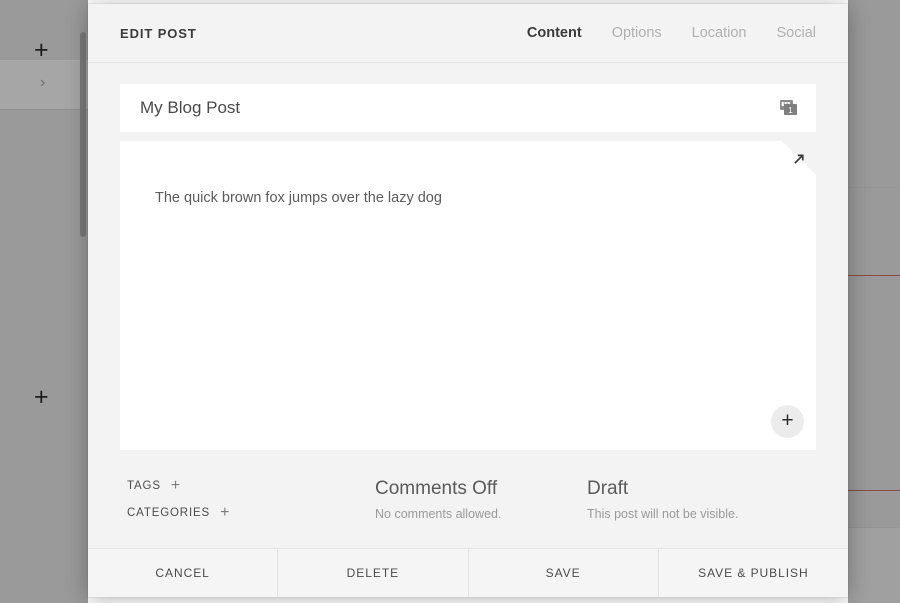  What do you see at coordinates (671, 33) in the screenshot?
I see `dialog-tabs: Content Options Location Social` at bounding box center [671, 33].